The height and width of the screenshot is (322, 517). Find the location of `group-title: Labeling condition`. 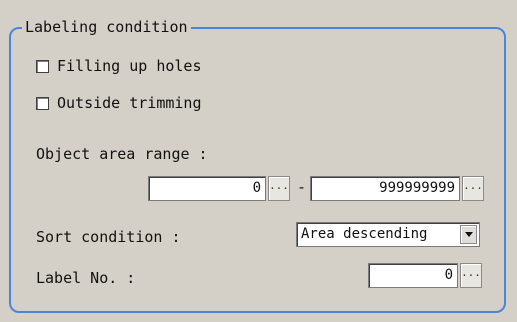

group-title: Labeling condition is located at coordinates (106, 27).